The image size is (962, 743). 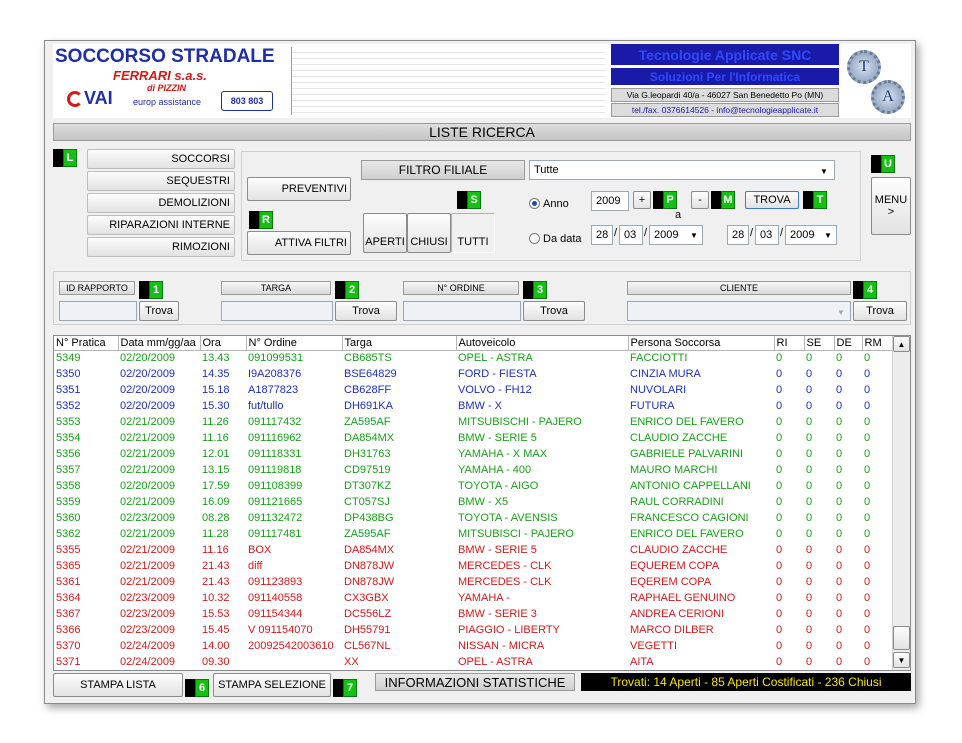 What do you see at coordinates (738, 235) in the screenshot?
I see `to-day-input: 28` at bounding box center [738, 235].